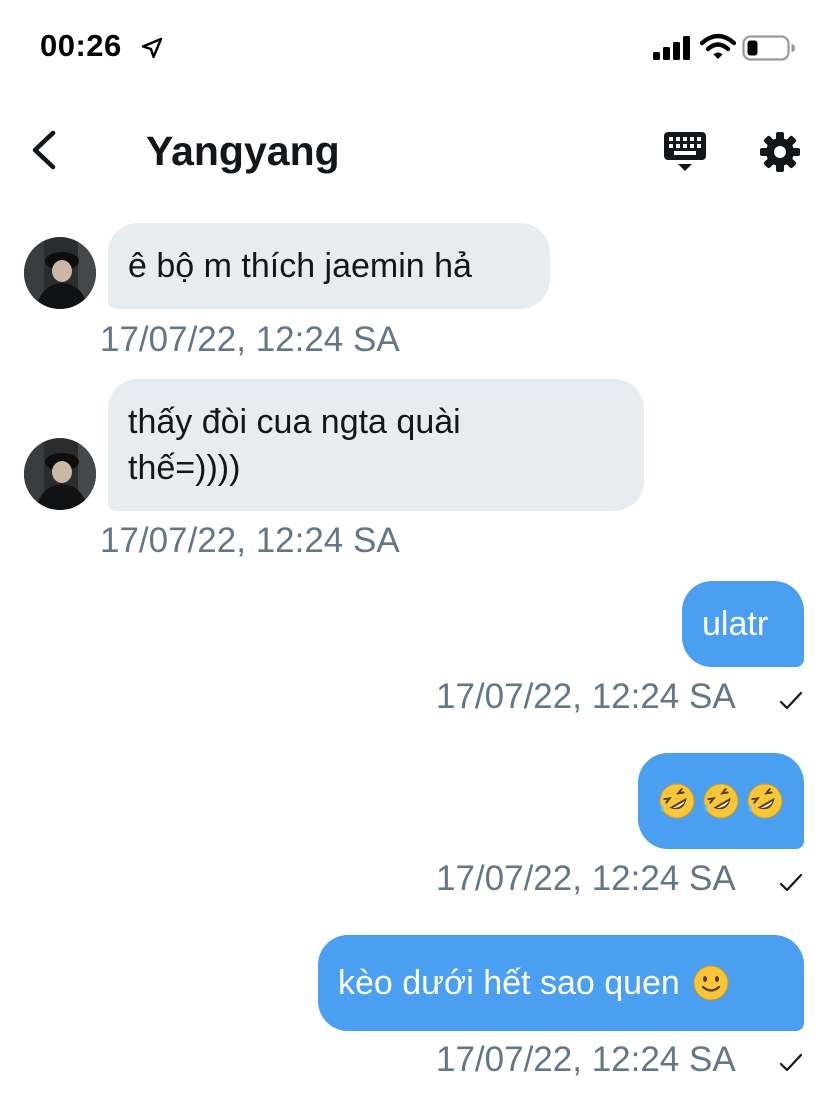  What do you see at coordinates (376, 445) in the screenshot?
I see `message-bubble: thấy đòi cua ngta quài thế=))))` at bounding box center [376, 445].